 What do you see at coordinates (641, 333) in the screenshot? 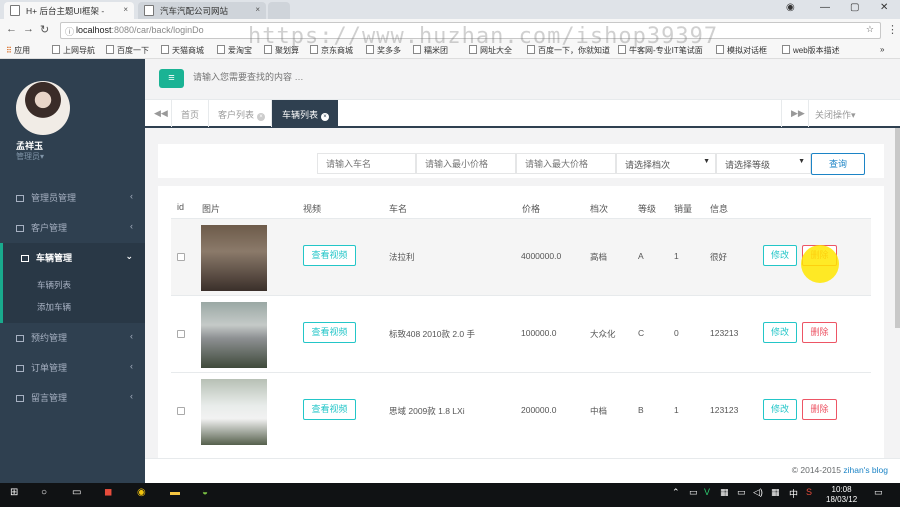
I see `car-level: C` at bounding box center [641, 333].